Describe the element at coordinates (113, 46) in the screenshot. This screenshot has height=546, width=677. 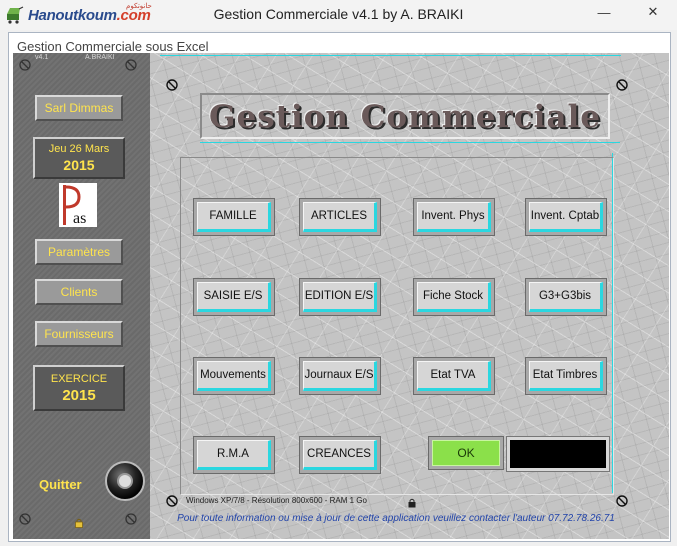
I see `inner-window-title: Gestion Commerciale sous Excel` at that location.